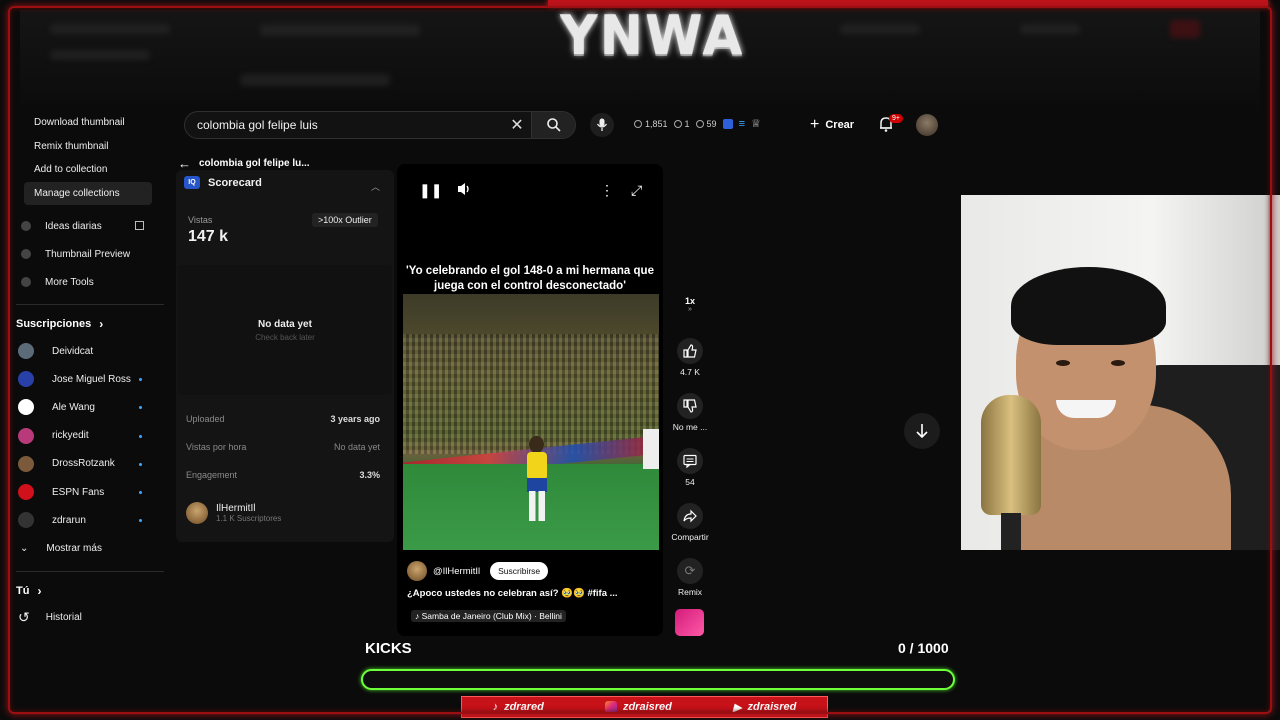 Image resolution: width=1280 pixels, height=720 pixels. What do you see at coordinates (607, 190) in the screenshot?
I see `more-options-icon: ⋮` at bounding box center [607, 190].